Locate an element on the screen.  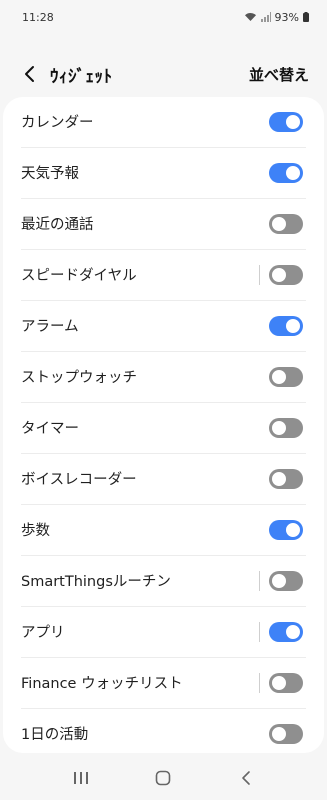
widget-label: ボイスレコーダー is located at coordinates (79, 480).